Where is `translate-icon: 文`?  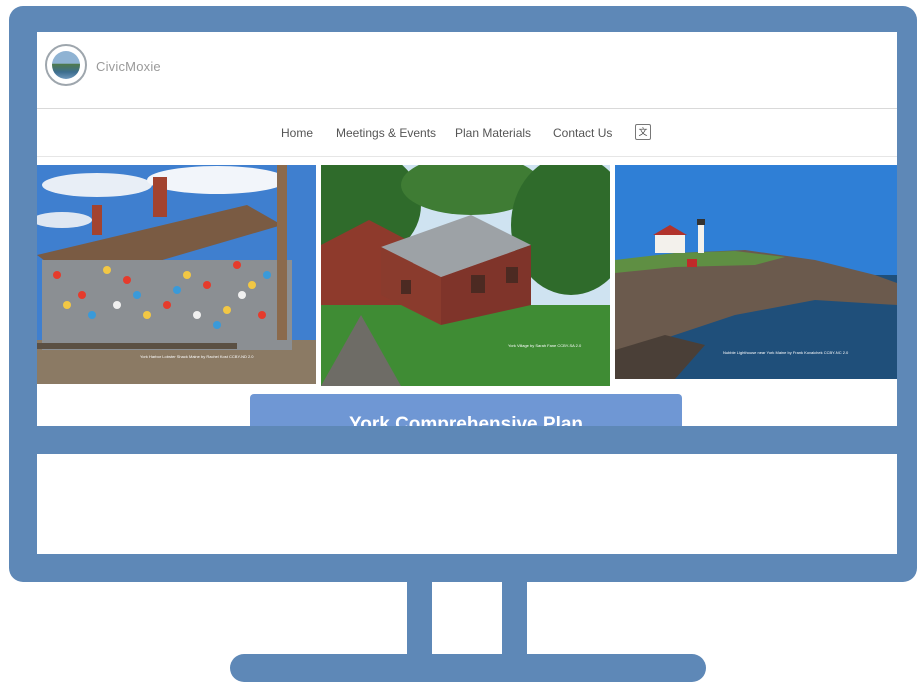 translate-icon: 文 is located at coordinates (643, 132).